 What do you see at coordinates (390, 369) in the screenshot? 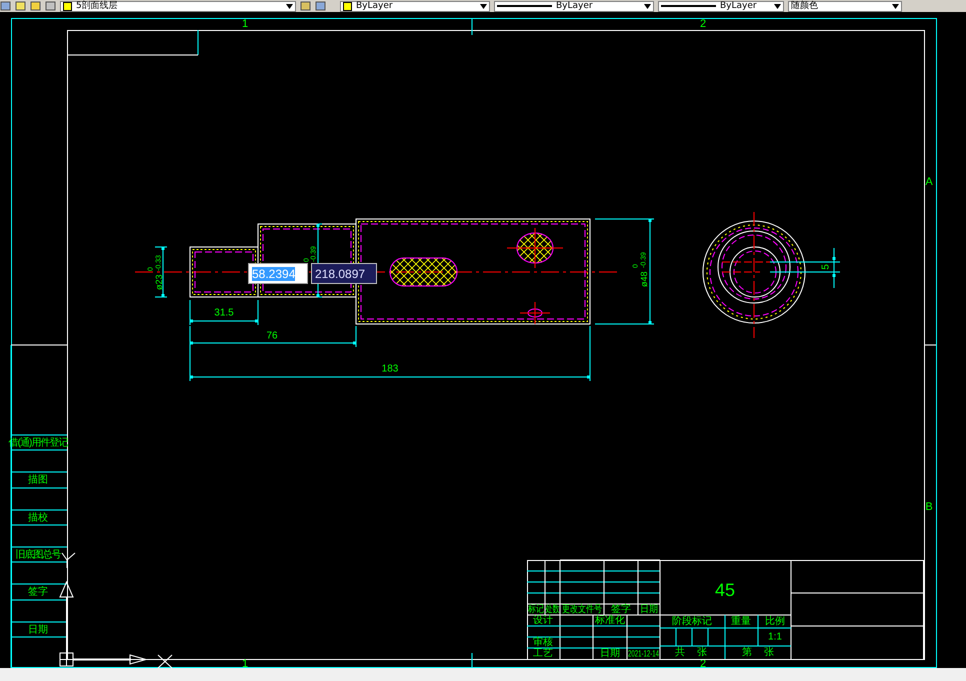
I see `dimension-text: 183` at bounding box center [390, 369].